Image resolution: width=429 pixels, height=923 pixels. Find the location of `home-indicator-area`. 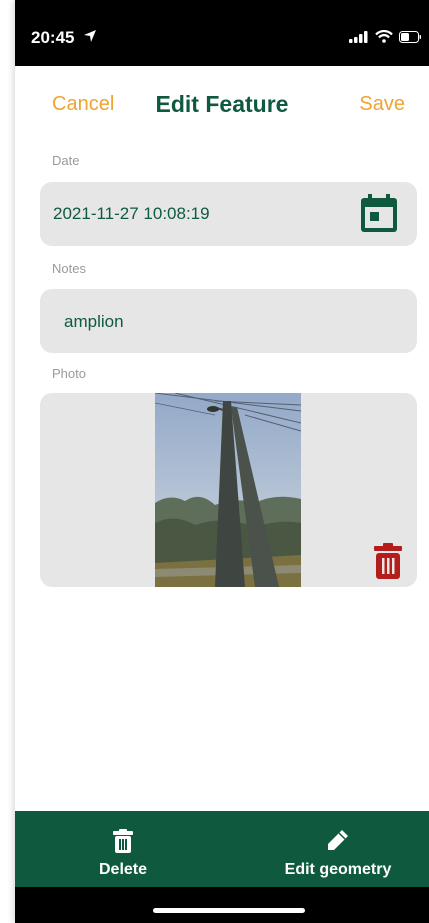

home-indicator-area is located at coordinates (222, 905).